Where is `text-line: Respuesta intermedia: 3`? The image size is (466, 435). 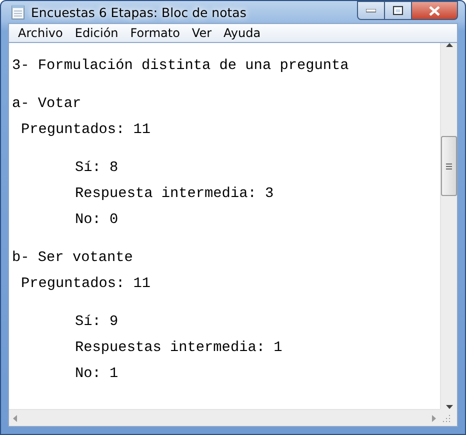
text-line: Respuesta intermedia: 3 is located at coordinates (174, 194).